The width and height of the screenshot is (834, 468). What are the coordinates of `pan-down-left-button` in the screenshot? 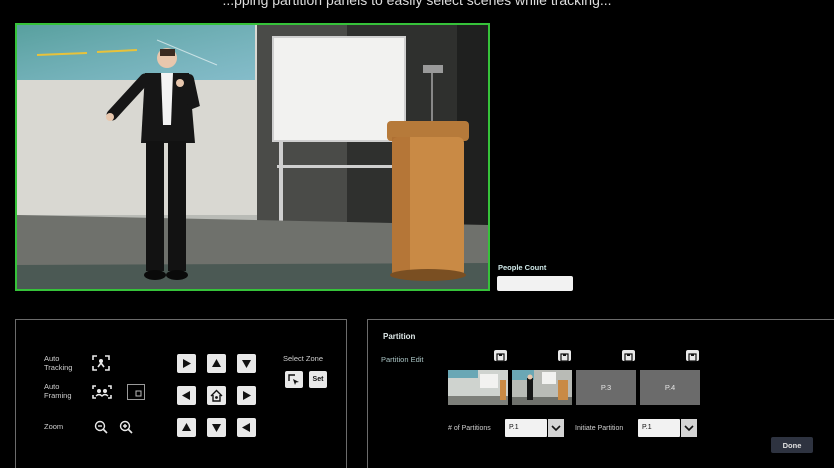 It's located at (186, 427).